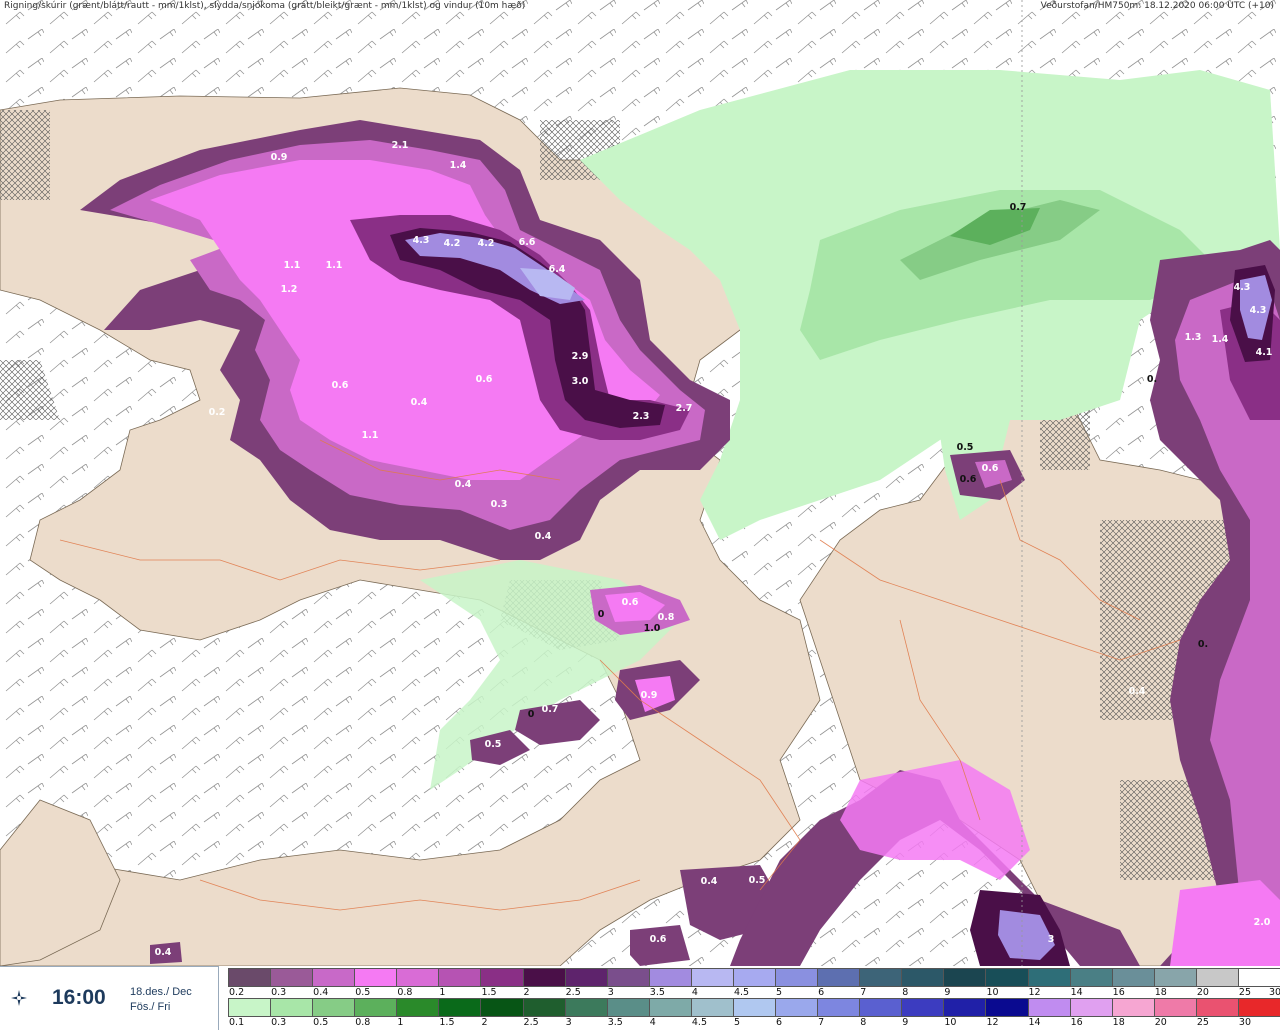  I want to click on legend-tick-label: 20, so click(1160, 1022).